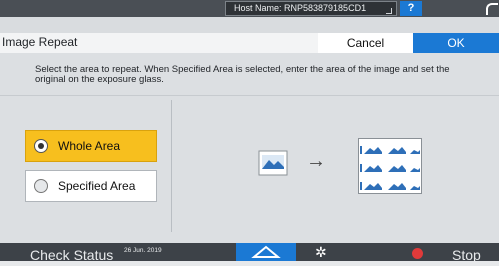 The height and width of the screenshot is (266, 499). I want to click on radio-unselected-icon, so click(41, 186).